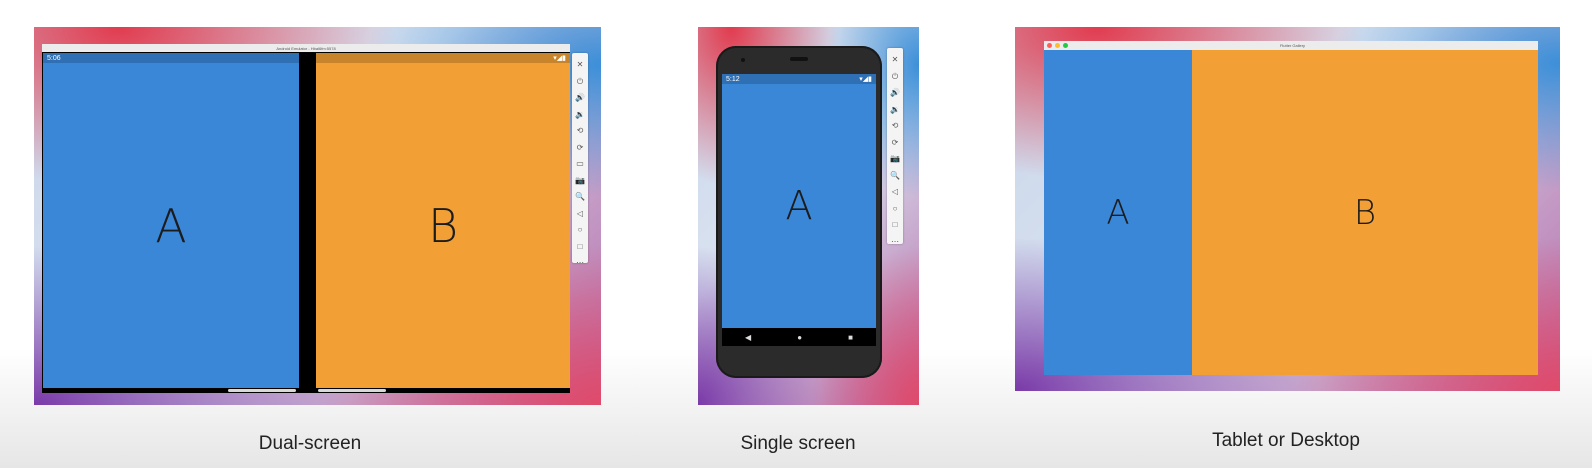 The image size is (1592, 468). Describe the element at coordinates (799, 79) in the screenshot. I see `single-statusbar: 5:12 ▾◢▮` at that location.